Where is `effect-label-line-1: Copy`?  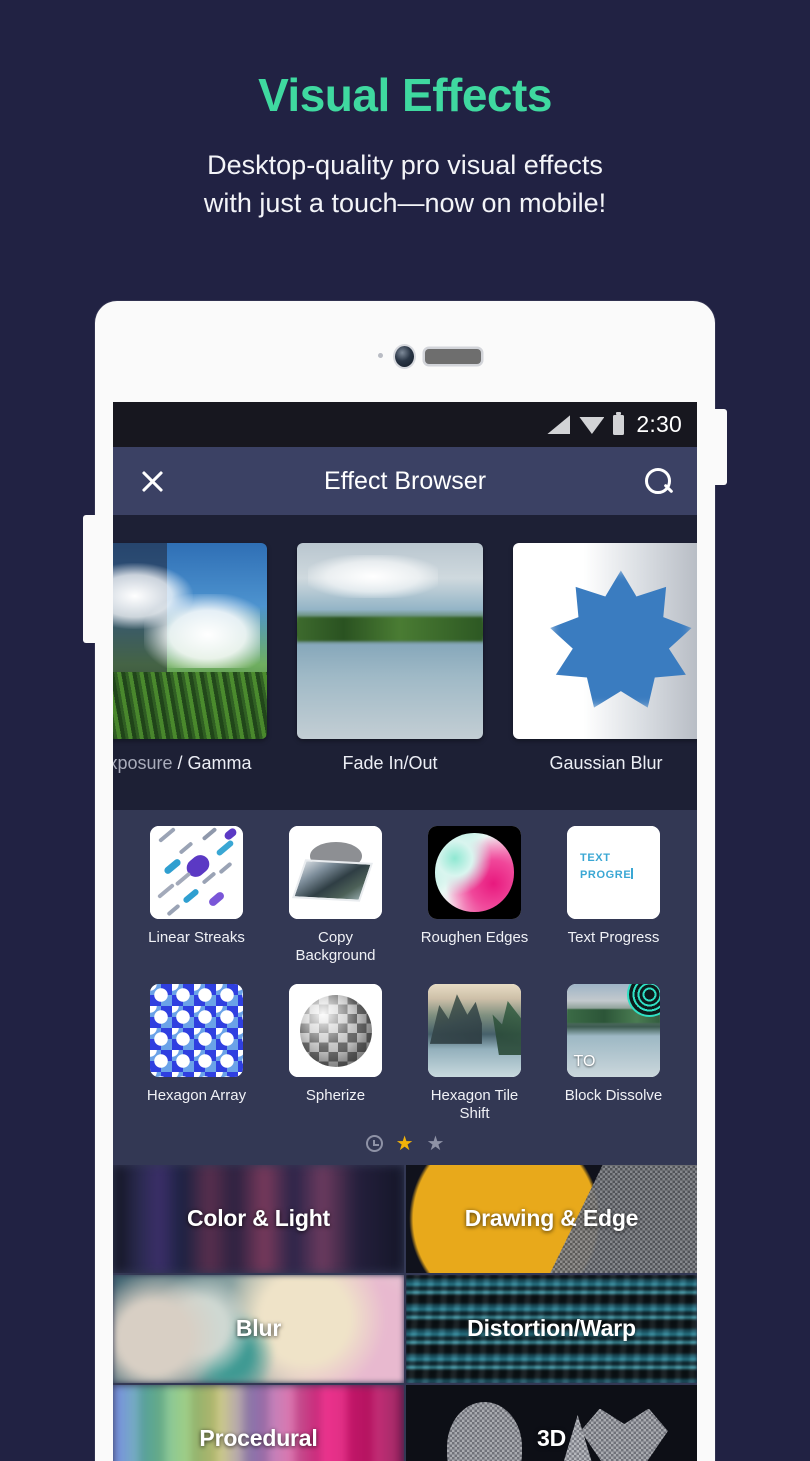
effect-label-line-1: Copy is located at coordinates (335, 937).